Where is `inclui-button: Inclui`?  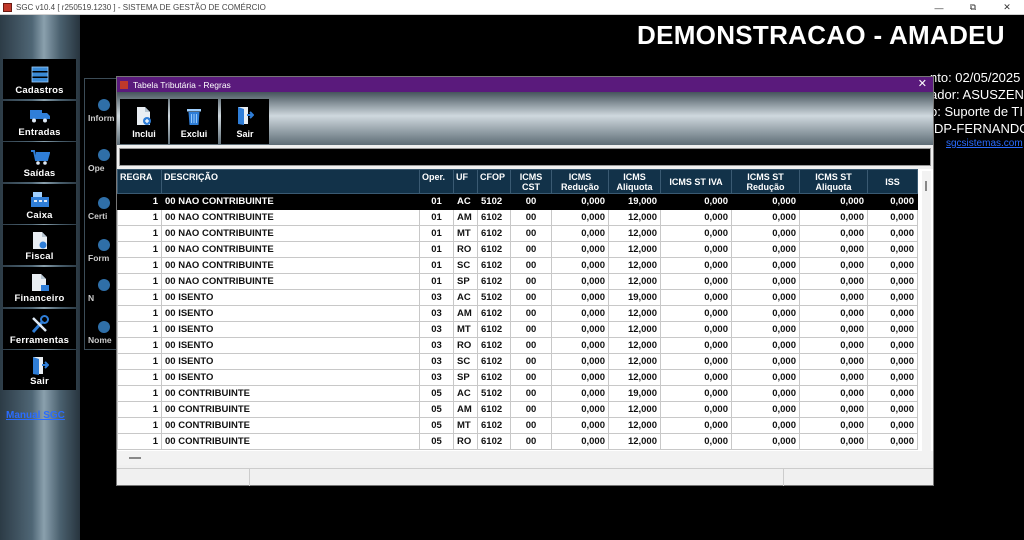
inclui-button: Inclui is located at coordinates (144, 121).